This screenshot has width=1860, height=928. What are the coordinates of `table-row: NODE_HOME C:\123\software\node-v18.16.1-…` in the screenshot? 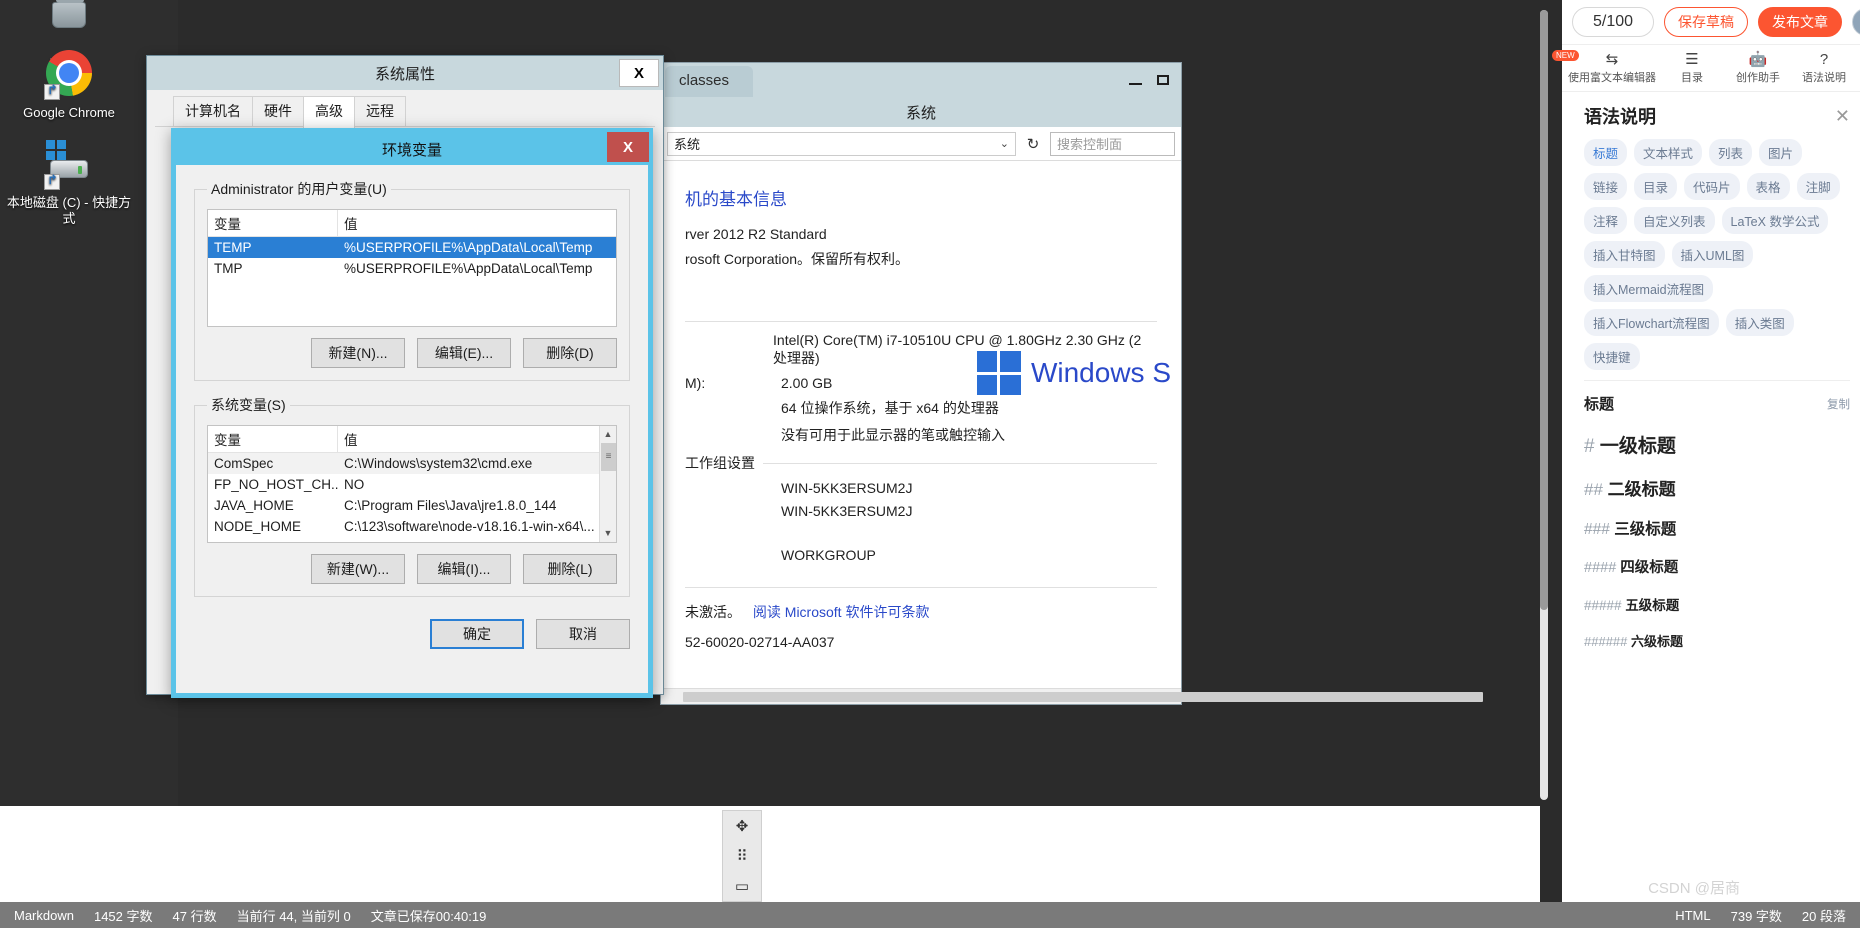 It's located at (412, 526).